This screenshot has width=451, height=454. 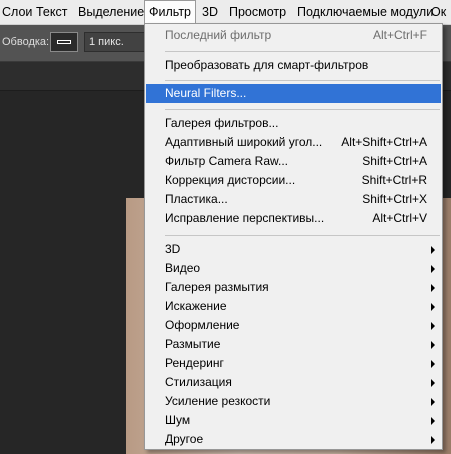 What do you see at coordinates (111, 12) in the screenshot?
I see `menu-select: Выделение` at bounding box center [111, 12].